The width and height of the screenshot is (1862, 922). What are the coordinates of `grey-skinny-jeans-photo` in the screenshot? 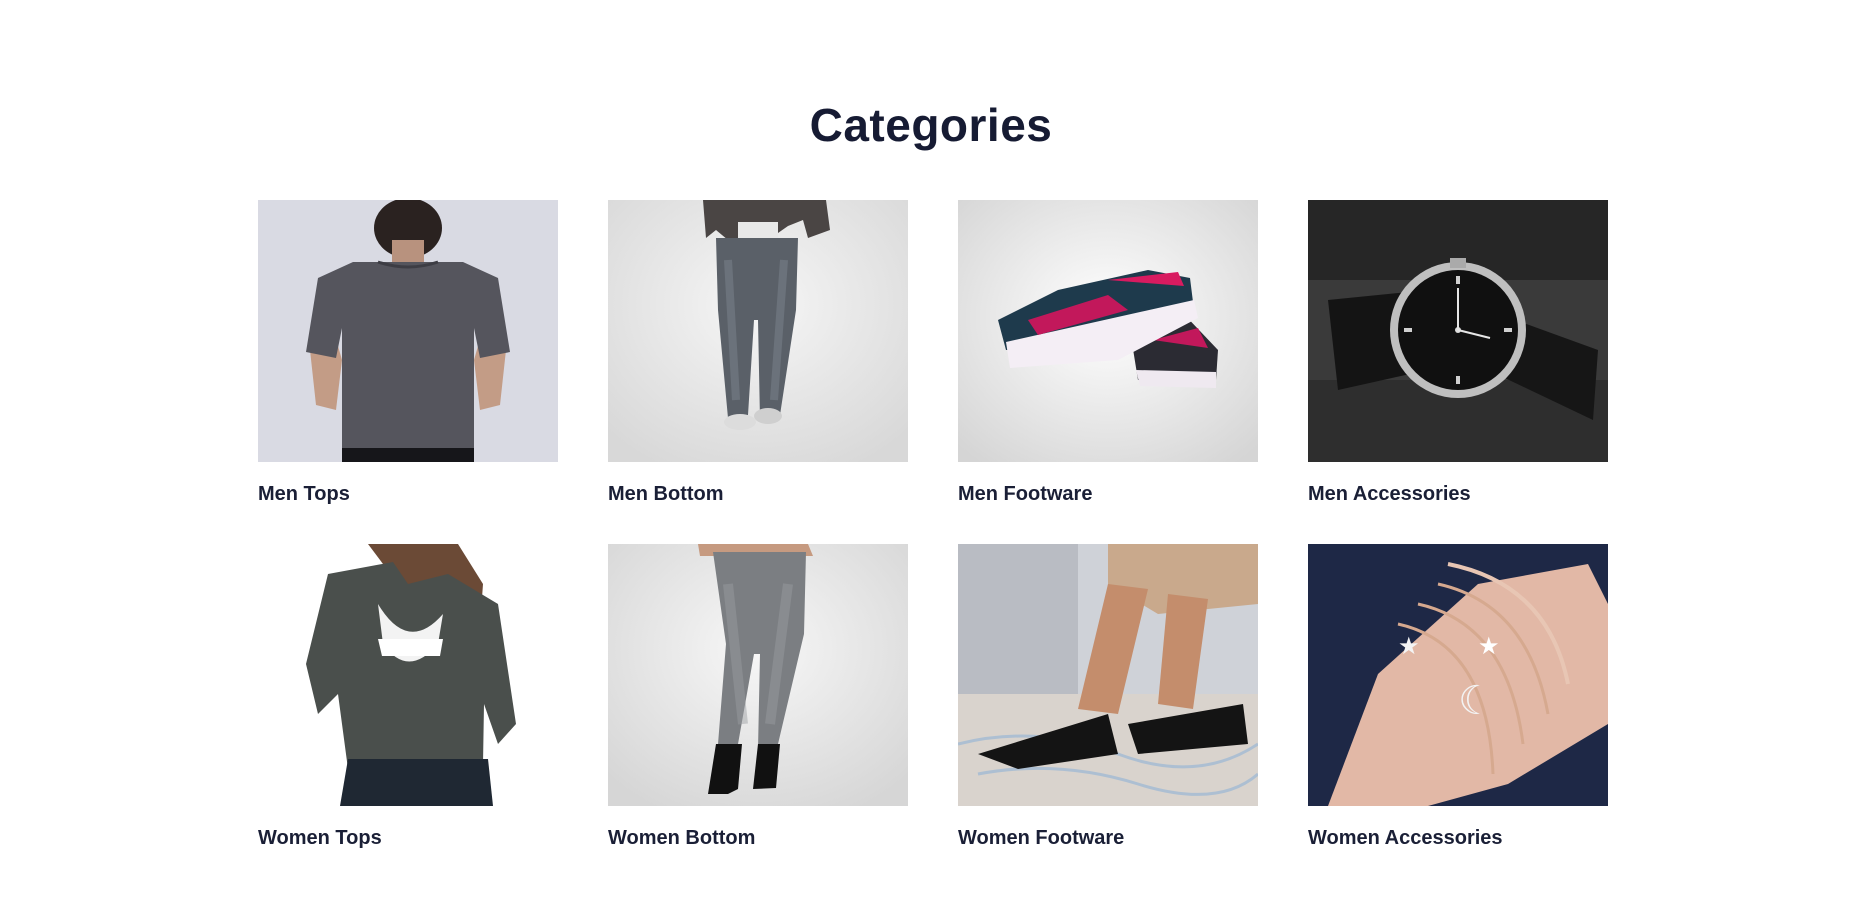 It's located at (758, 675).